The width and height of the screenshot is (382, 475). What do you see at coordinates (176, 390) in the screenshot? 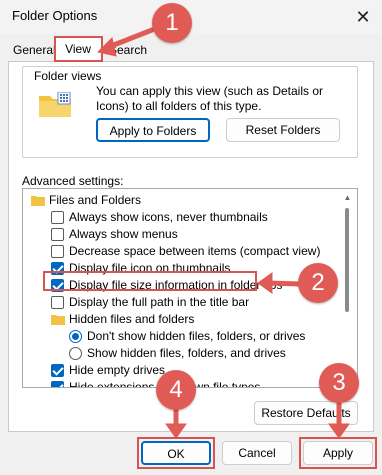
I see `callout-4: 4` at bounding box center [176, 390].